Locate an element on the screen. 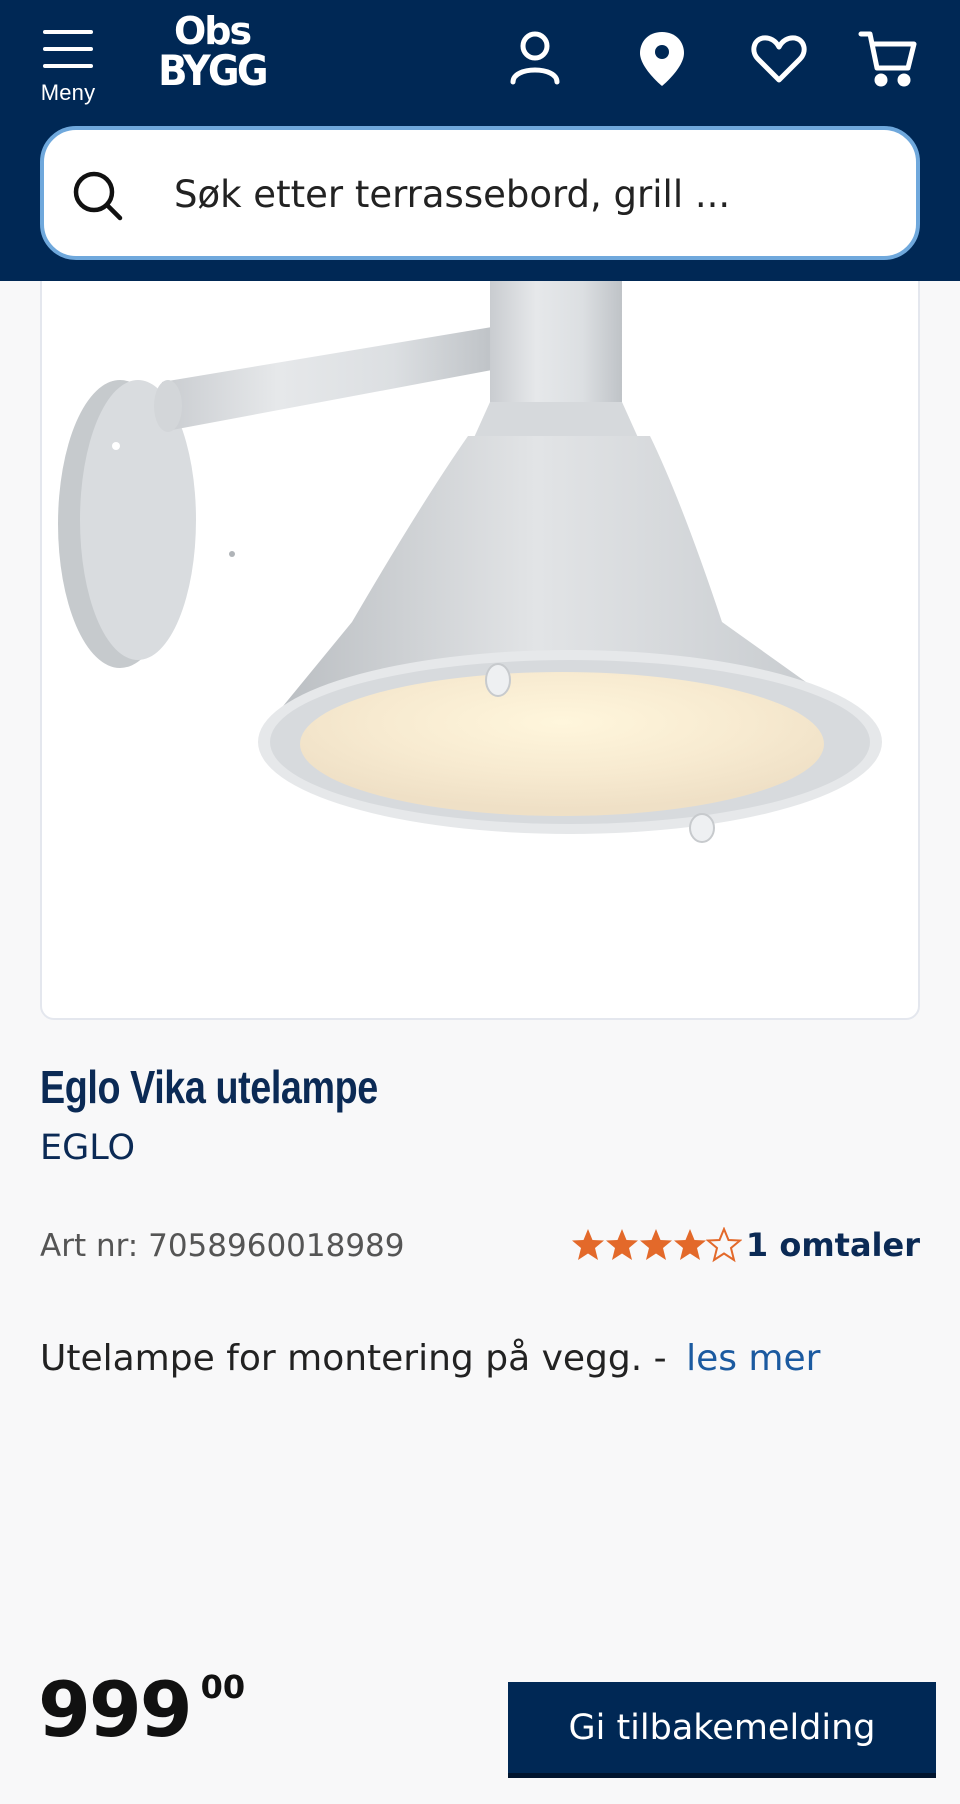 The image size is (960, 1804). menu-label: Meny is located at coordinates (68, 92).